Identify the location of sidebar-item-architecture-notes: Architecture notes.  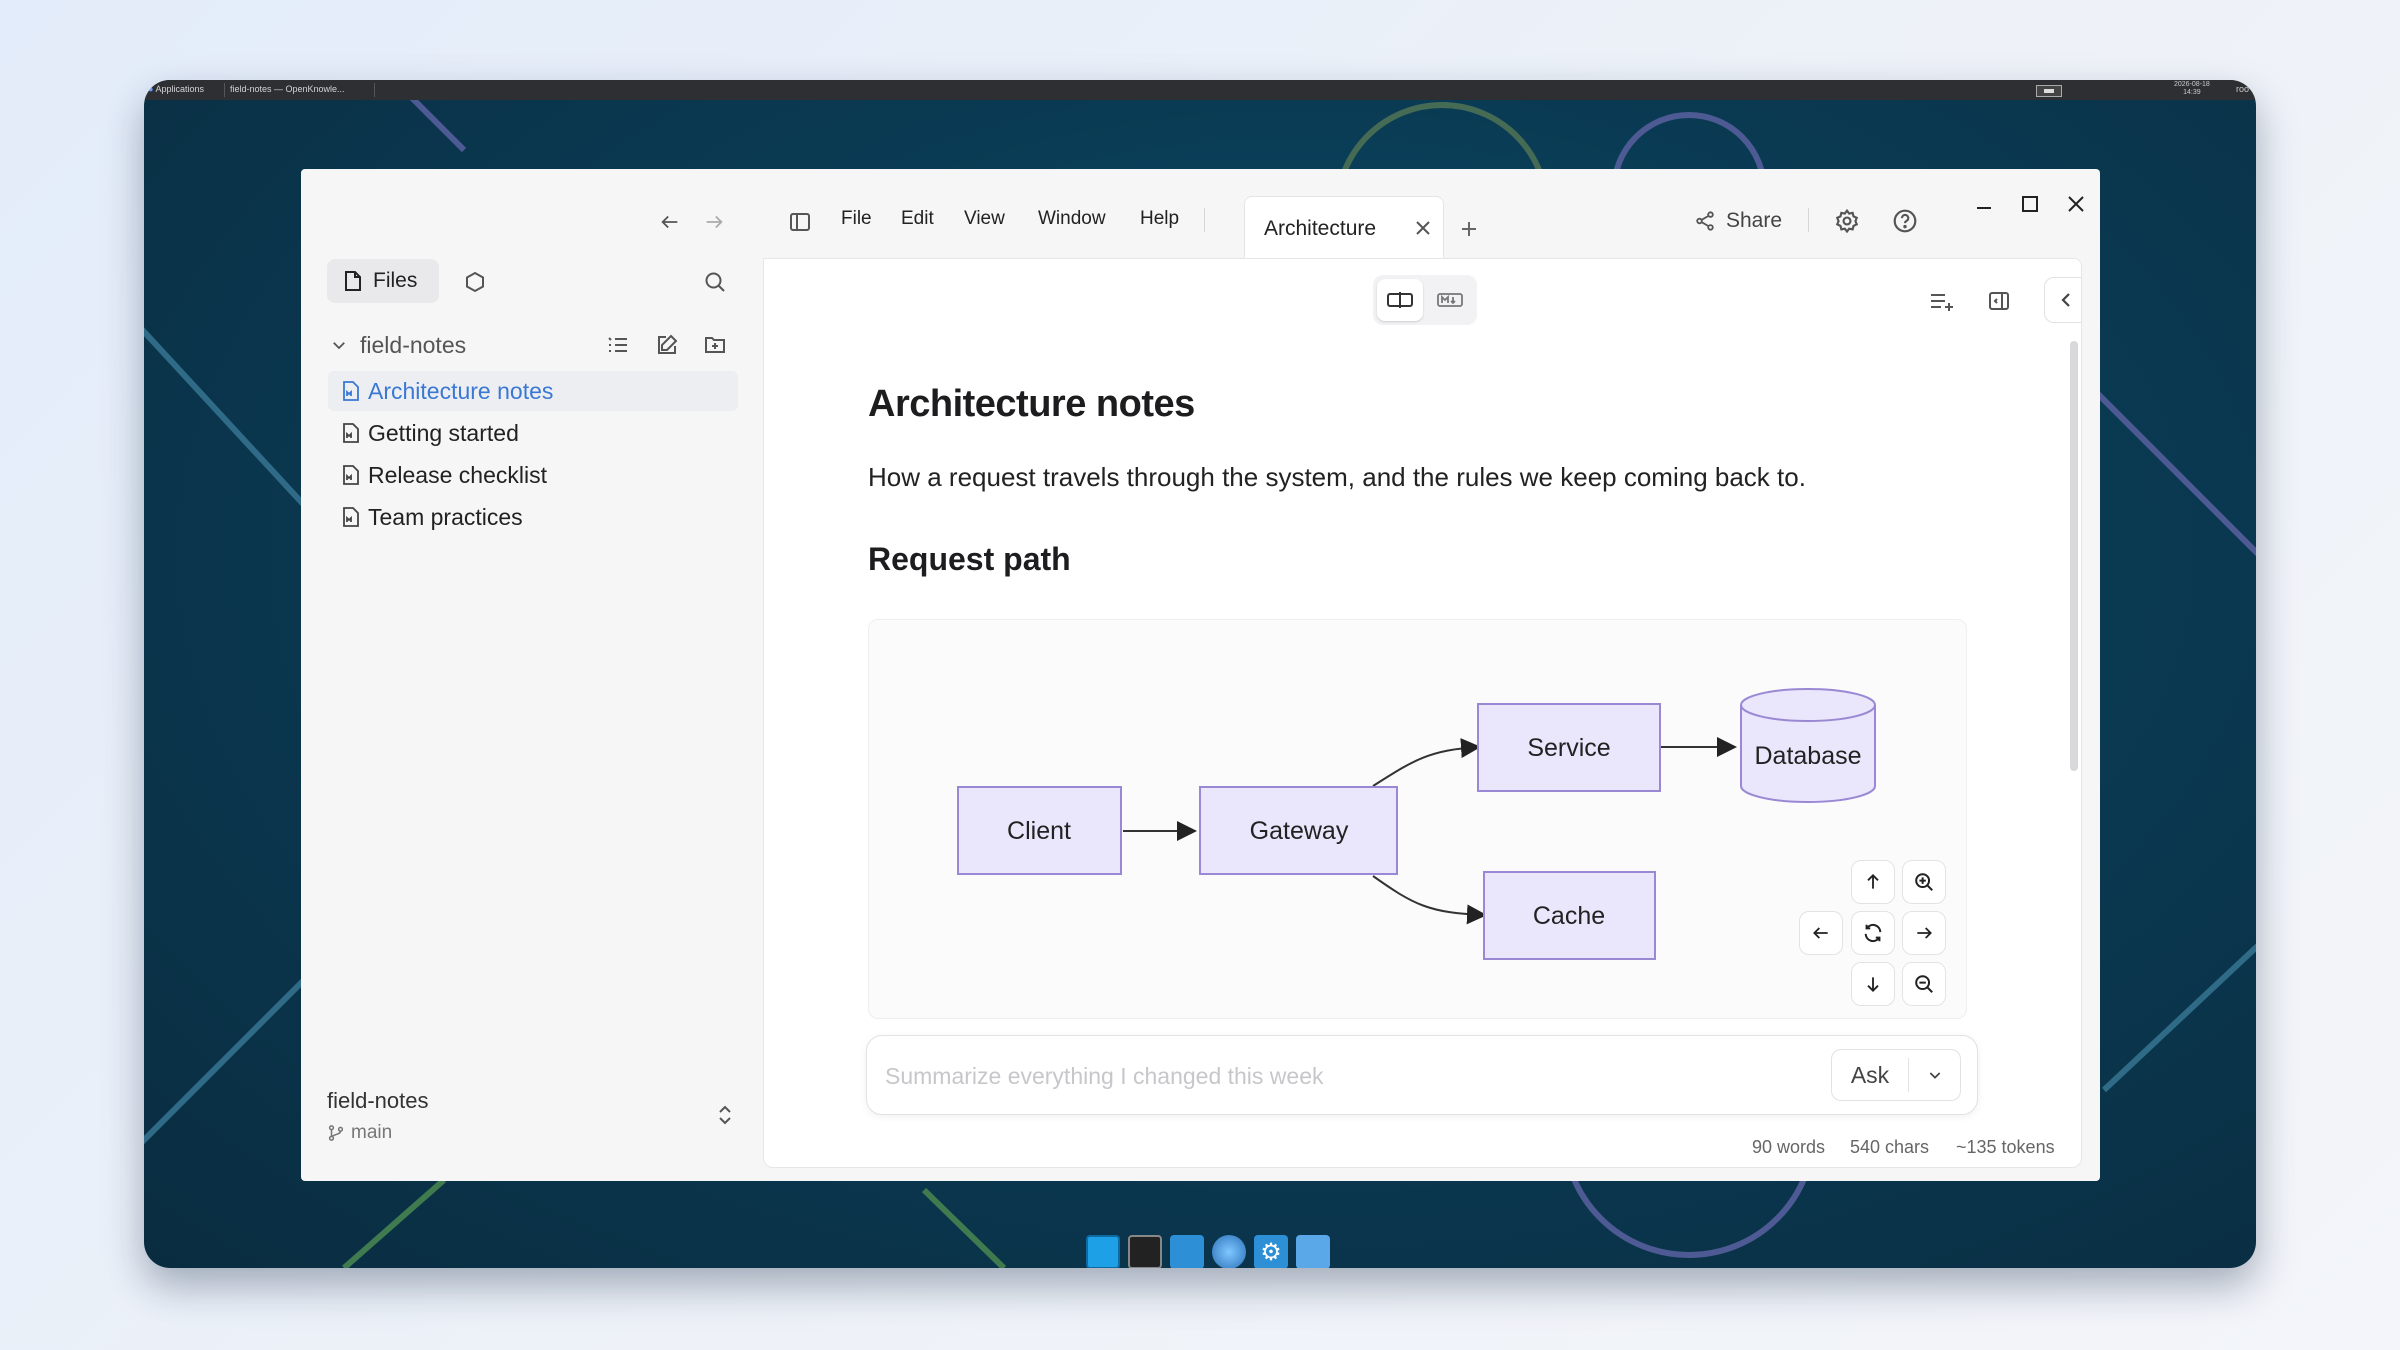
(533, 391).